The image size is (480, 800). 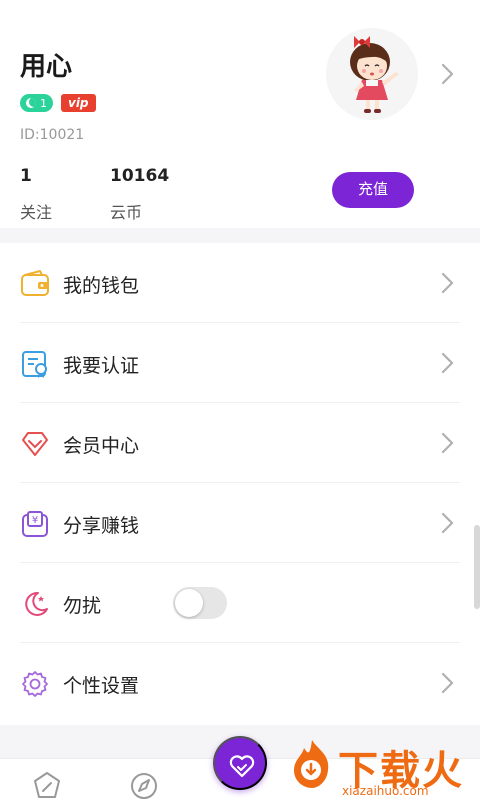 What do you see at coordinates (240, 363) in the screenshot?
I see `menu-item-certify: 我要认证` at bounding box center [240, 363].